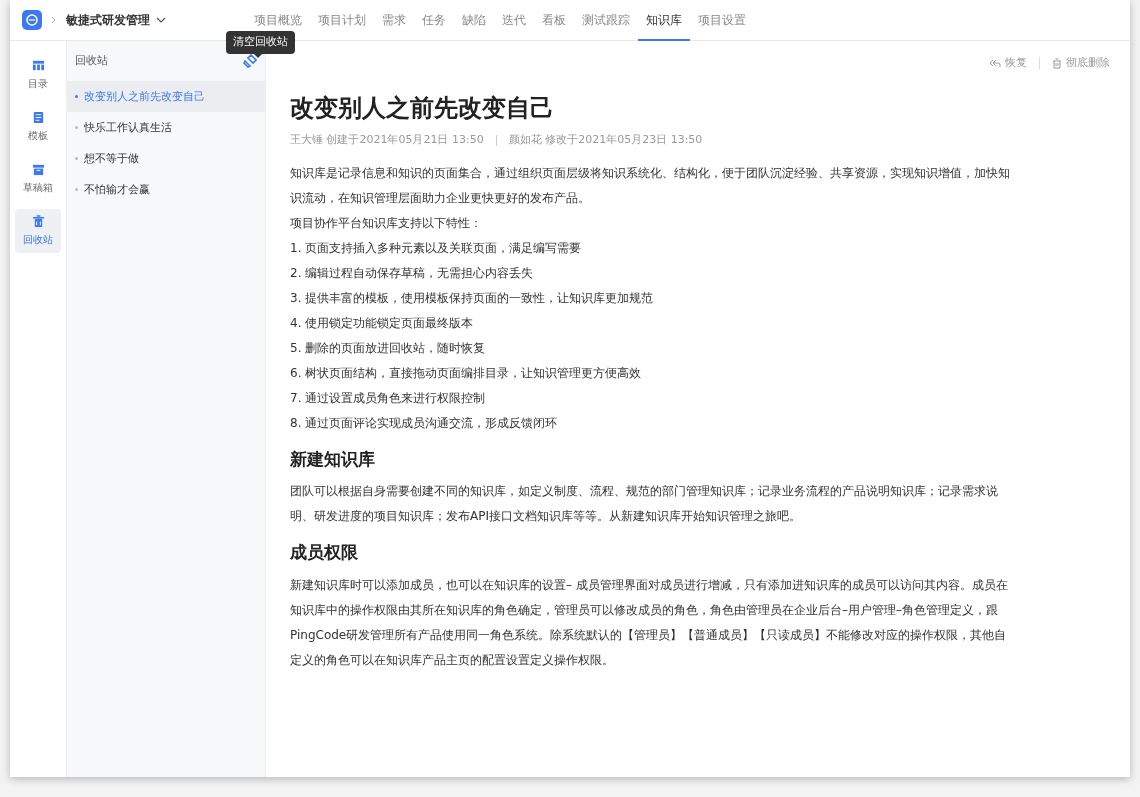  What do you see at coordinates (166, 189) in the screenshot?
I see `page-list-item: 不怕输才会赢` at bounding box center [166, 189].